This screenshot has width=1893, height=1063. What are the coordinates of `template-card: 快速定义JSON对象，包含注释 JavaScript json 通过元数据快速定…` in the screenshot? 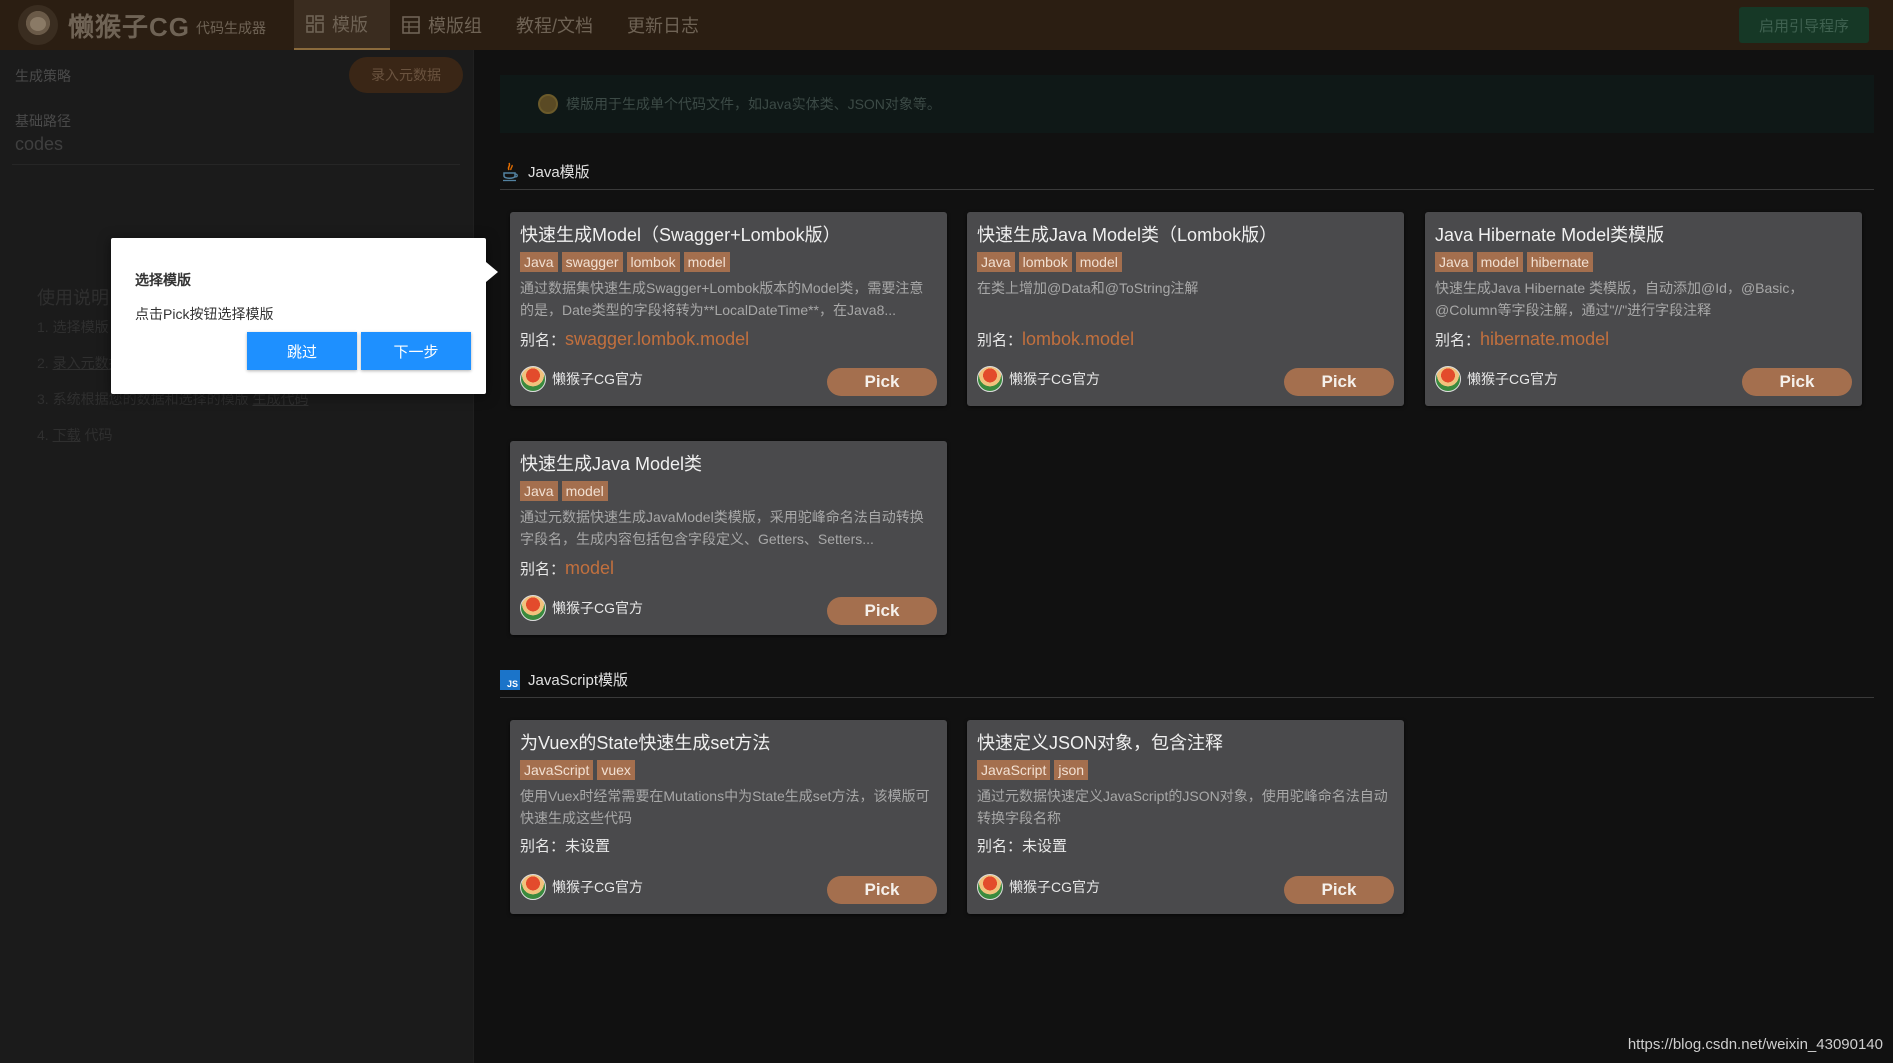 It's located at (1185, 817).